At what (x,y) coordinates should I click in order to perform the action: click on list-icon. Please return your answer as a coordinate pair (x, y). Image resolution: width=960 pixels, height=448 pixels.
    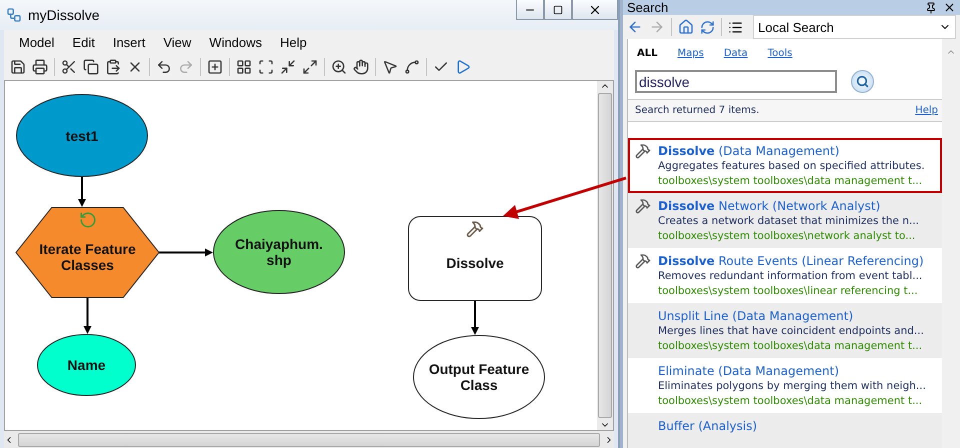
    Looking at the image, I should click on (735, 27).